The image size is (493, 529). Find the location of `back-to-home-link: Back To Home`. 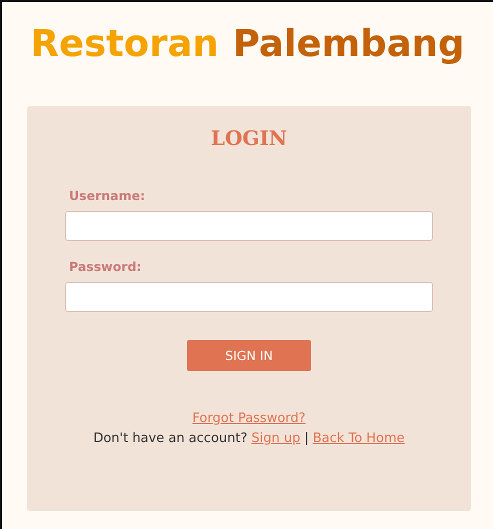

back-to-home-link: Back To Home is located at coordinates (358, 438).